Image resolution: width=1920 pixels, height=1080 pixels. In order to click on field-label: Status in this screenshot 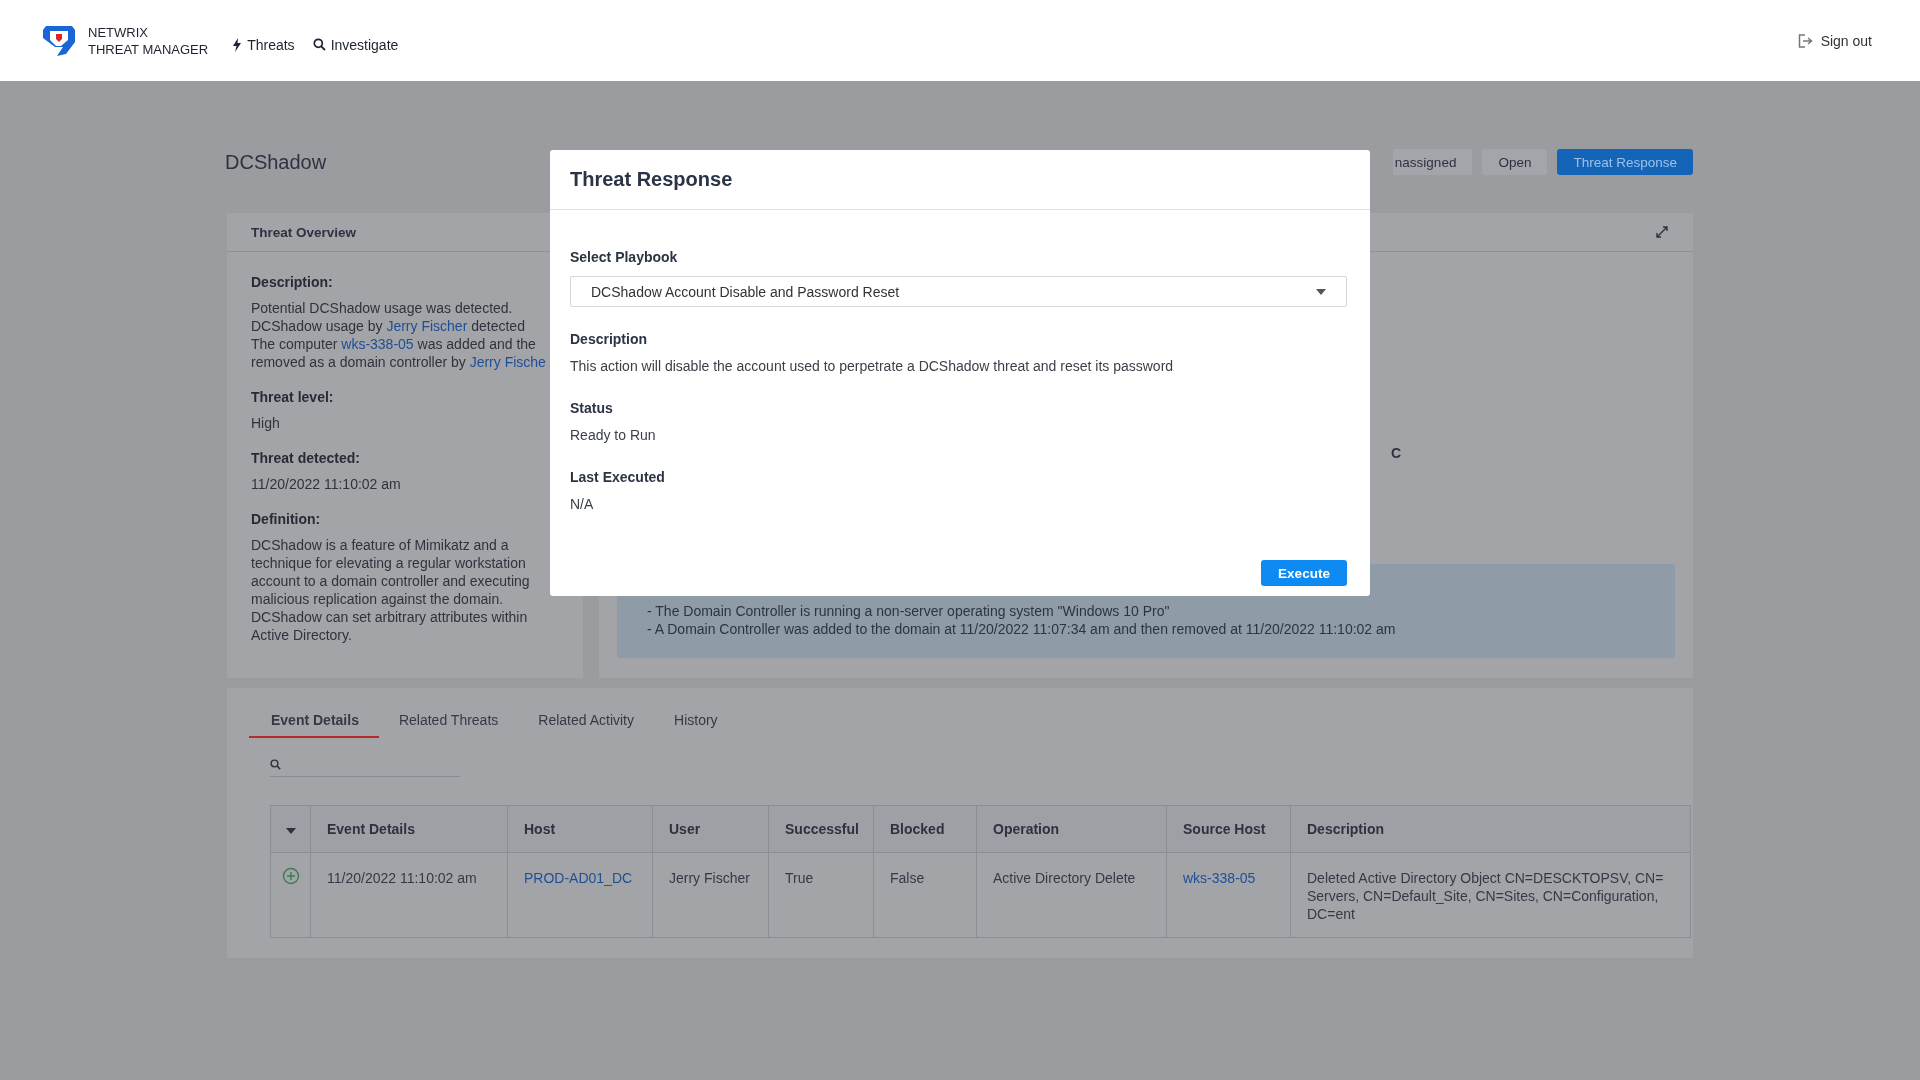, I will do `click(592, 408)`.